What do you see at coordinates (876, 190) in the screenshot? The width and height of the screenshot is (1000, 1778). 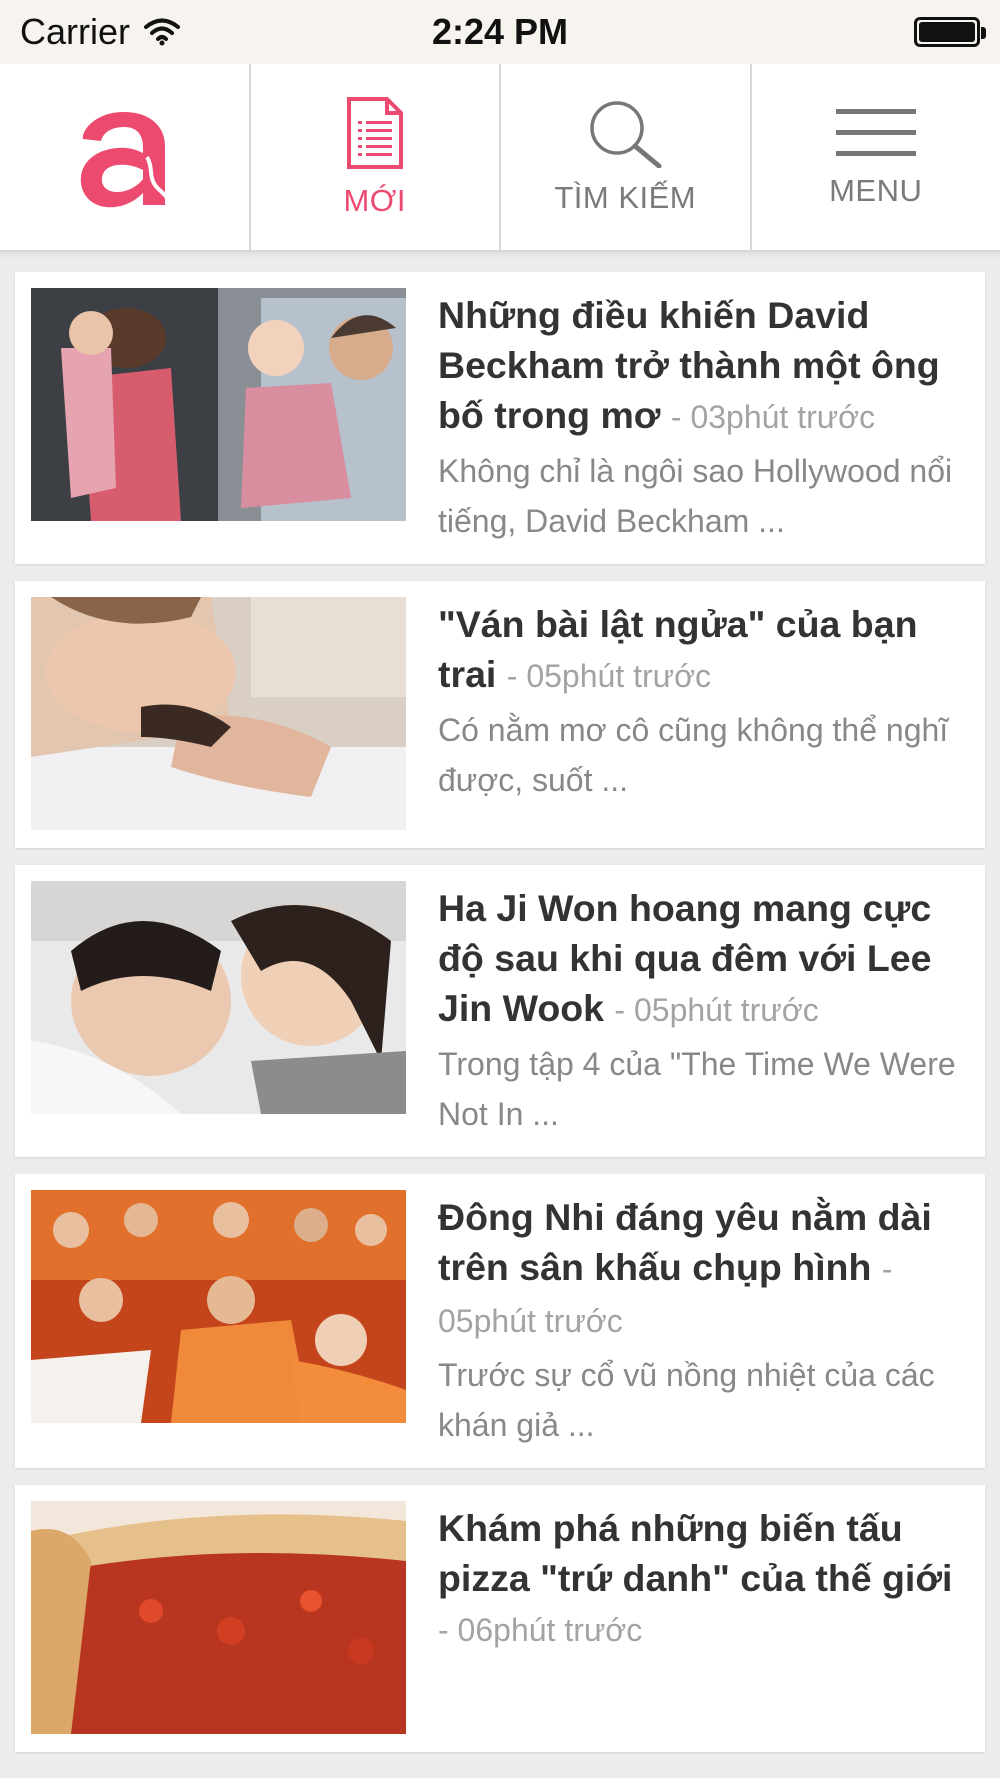 I see `tab-menu-label: MENU` at bounding box center [876, 190].